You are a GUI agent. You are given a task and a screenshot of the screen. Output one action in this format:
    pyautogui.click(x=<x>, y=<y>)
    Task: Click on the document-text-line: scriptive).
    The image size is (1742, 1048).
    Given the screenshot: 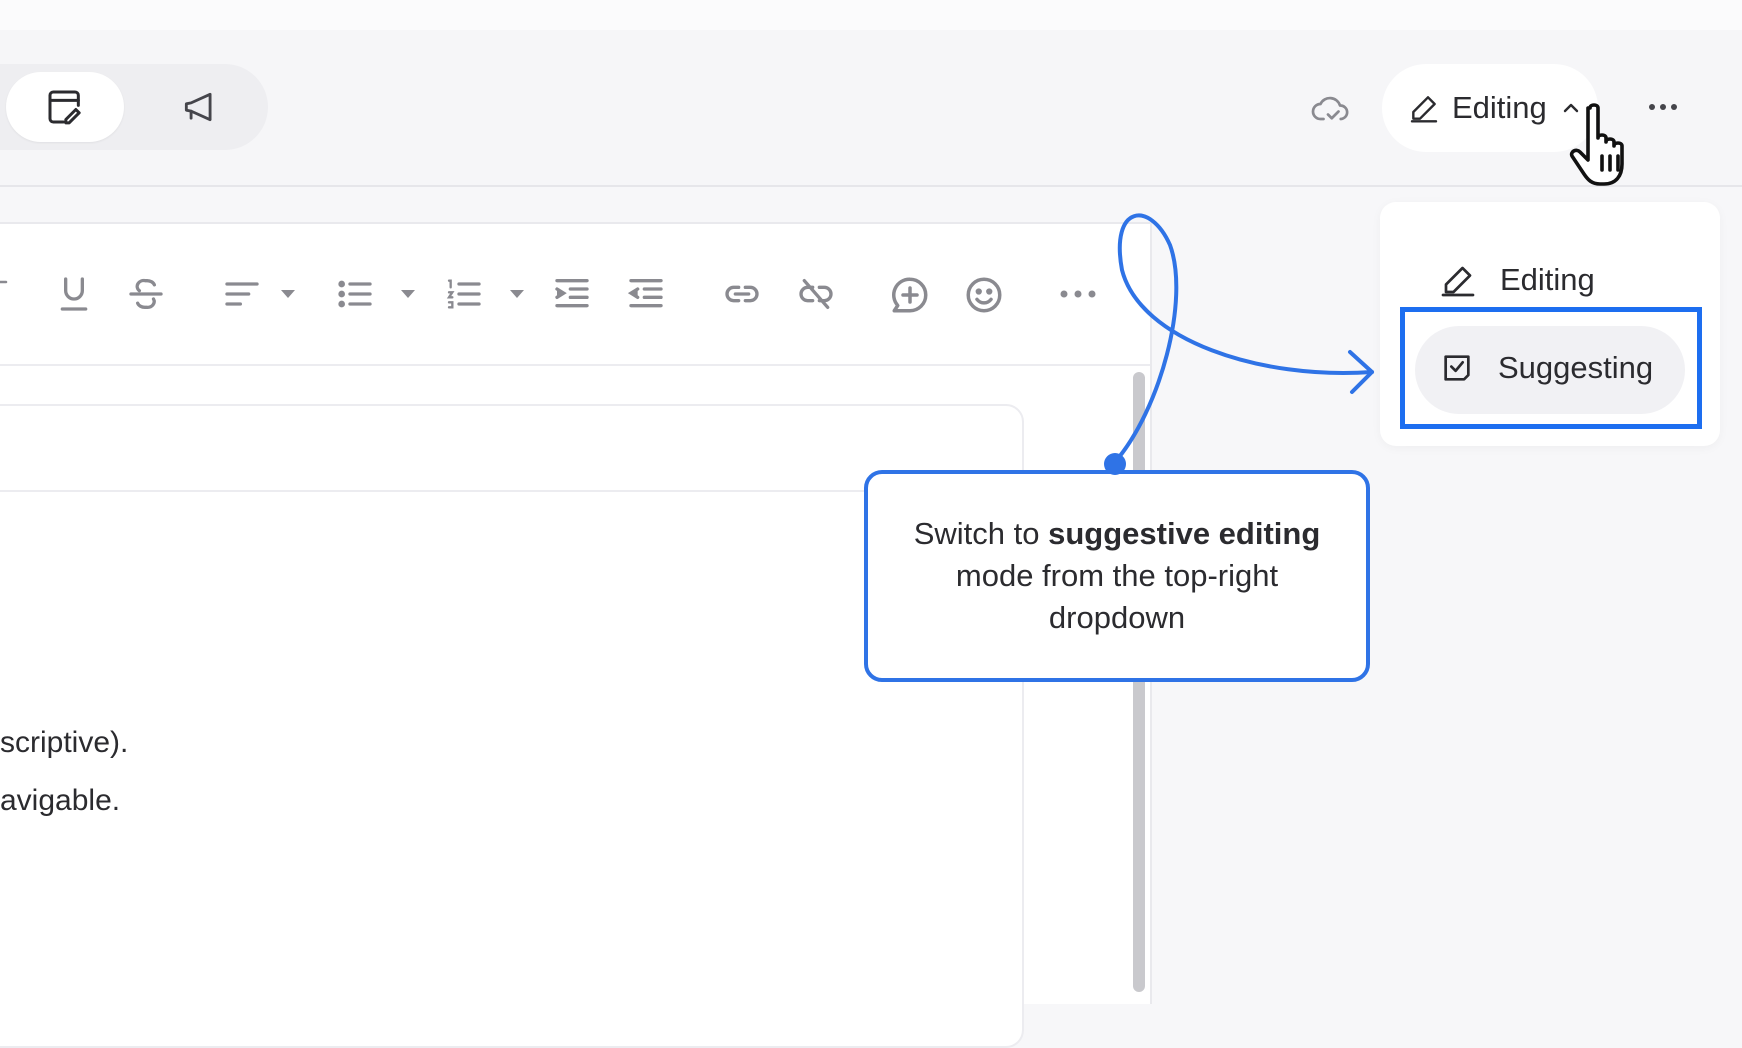 What is the action you would take?
    pyautogui.click(x=64, y=742)
    